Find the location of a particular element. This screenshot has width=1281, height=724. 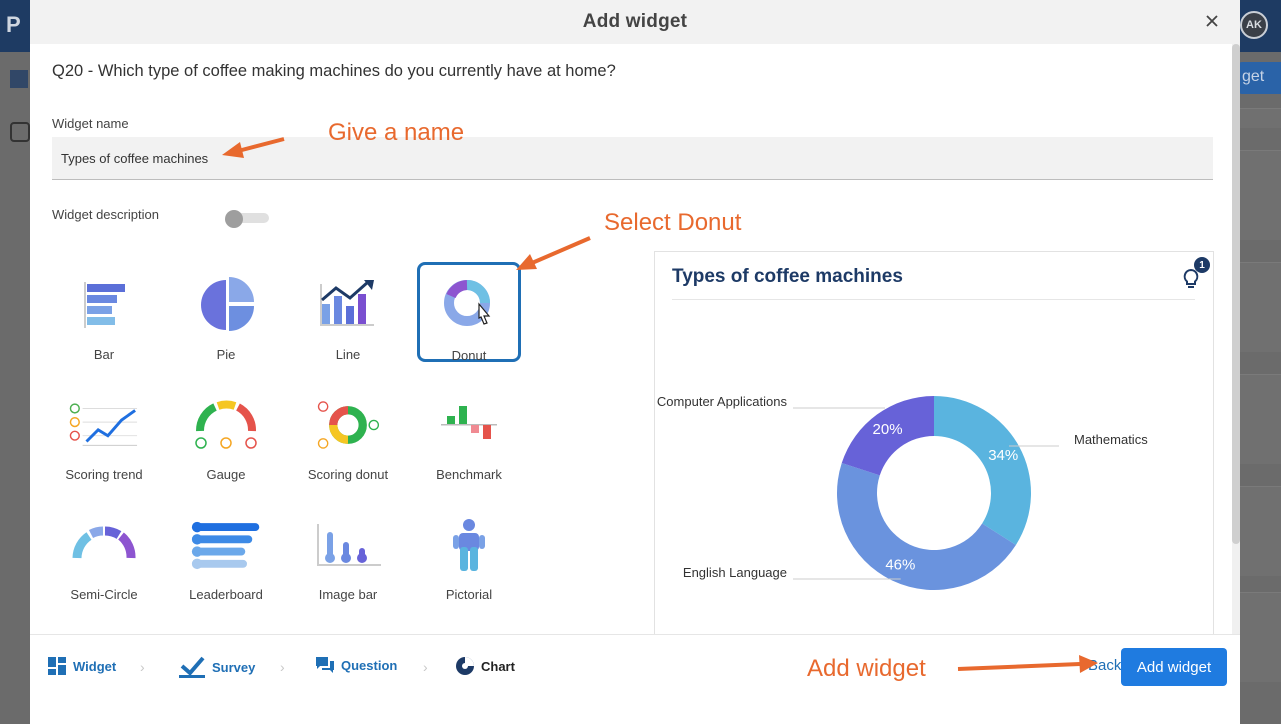

chart-type-pie: Pie is located at coordinates (226, 312).